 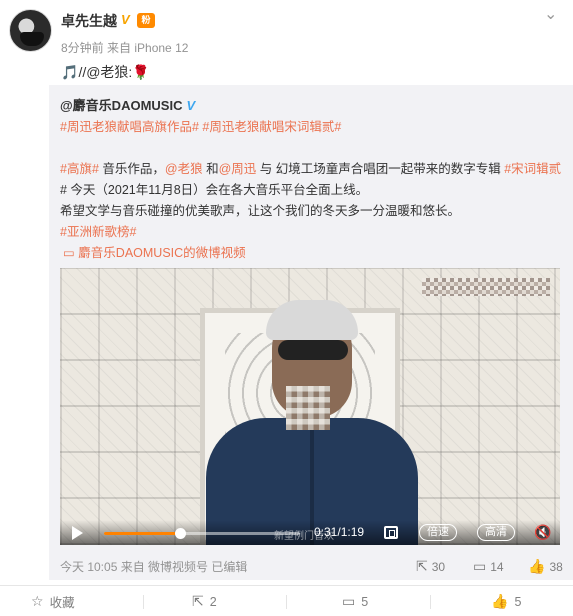 What do you see at coordinates (131, 169) in the screenshot?
I see `body-text: 音乐作品，` at bounding box center [131, 169].